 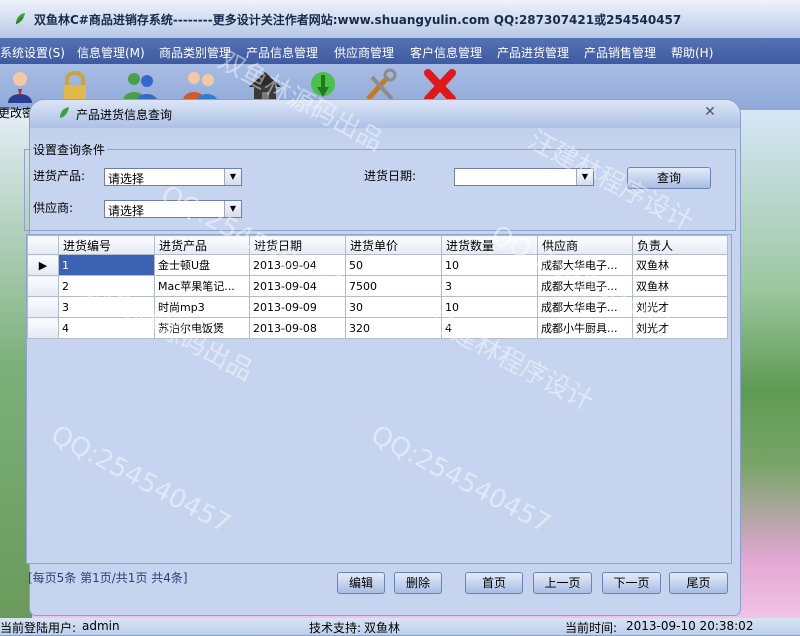 What do you see at coordinates (393, 307) in the screenshot?
I see `table-cell: 30` at bounding box center [393, 307].